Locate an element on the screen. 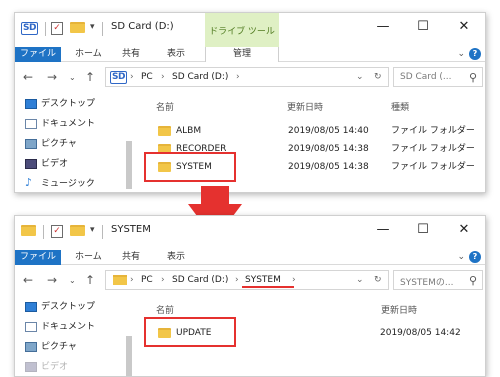 The image size is (500, 377). search-box: SD Card (... ⚲ is located at coordinates (438, 77).